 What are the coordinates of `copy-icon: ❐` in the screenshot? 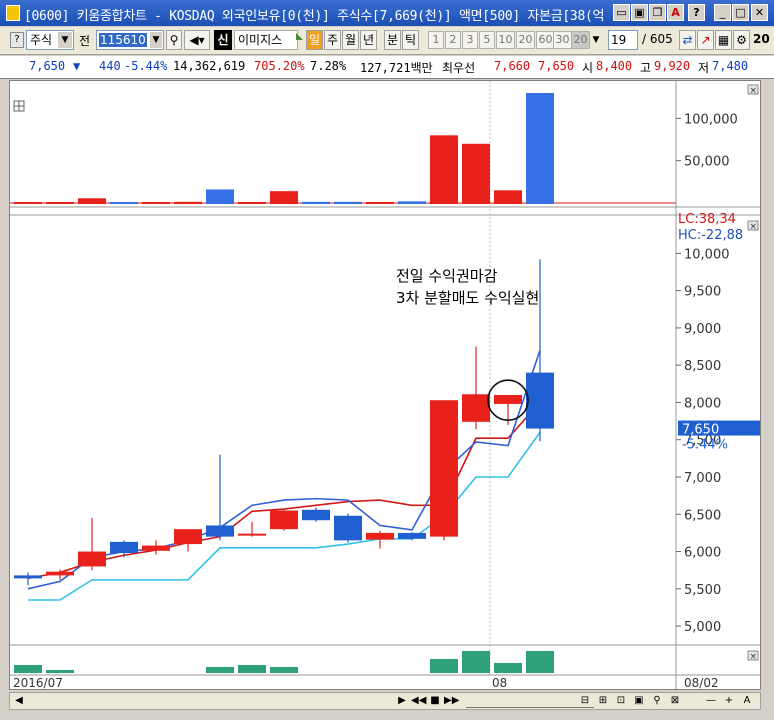 It's located at (657, 12).